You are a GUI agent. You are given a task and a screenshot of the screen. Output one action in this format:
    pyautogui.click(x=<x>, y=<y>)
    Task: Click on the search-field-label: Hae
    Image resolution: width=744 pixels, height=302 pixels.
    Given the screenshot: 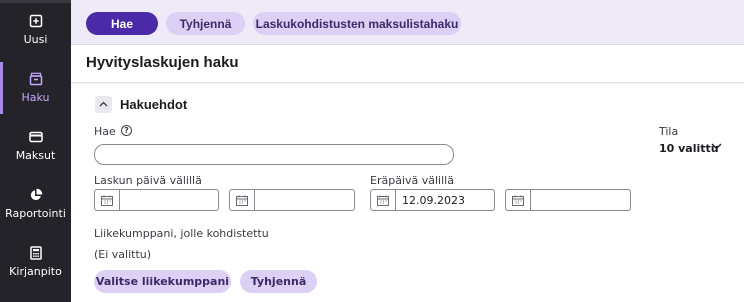 What is the action you would take?
    pyautogui.click(x=105, y=131)
    